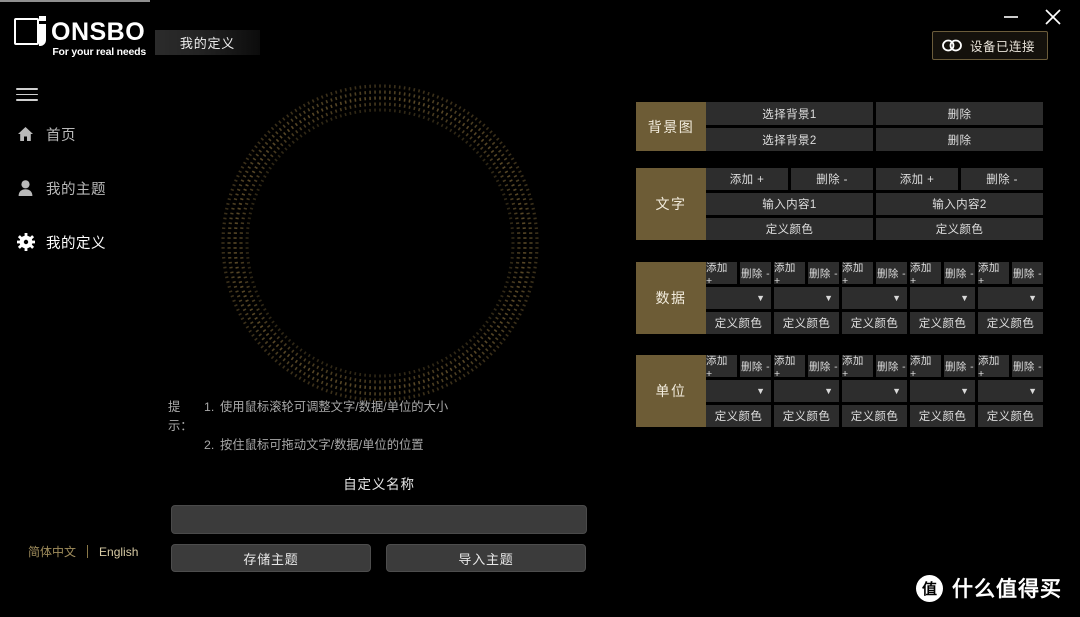 The height and width of the screenshot is (617, 1080). I want to click on data-3-add-button: 添加 +, so click(857, 274).